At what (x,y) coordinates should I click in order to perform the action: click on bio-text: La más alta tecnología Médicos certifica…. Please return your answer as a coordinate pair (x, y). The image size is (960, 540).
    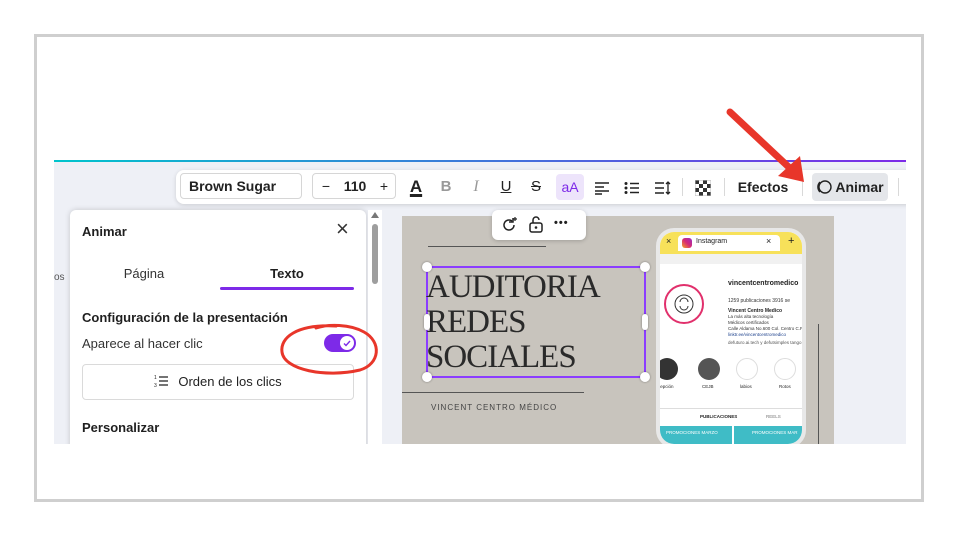
    Looking at the image, I should click on (765, 326).